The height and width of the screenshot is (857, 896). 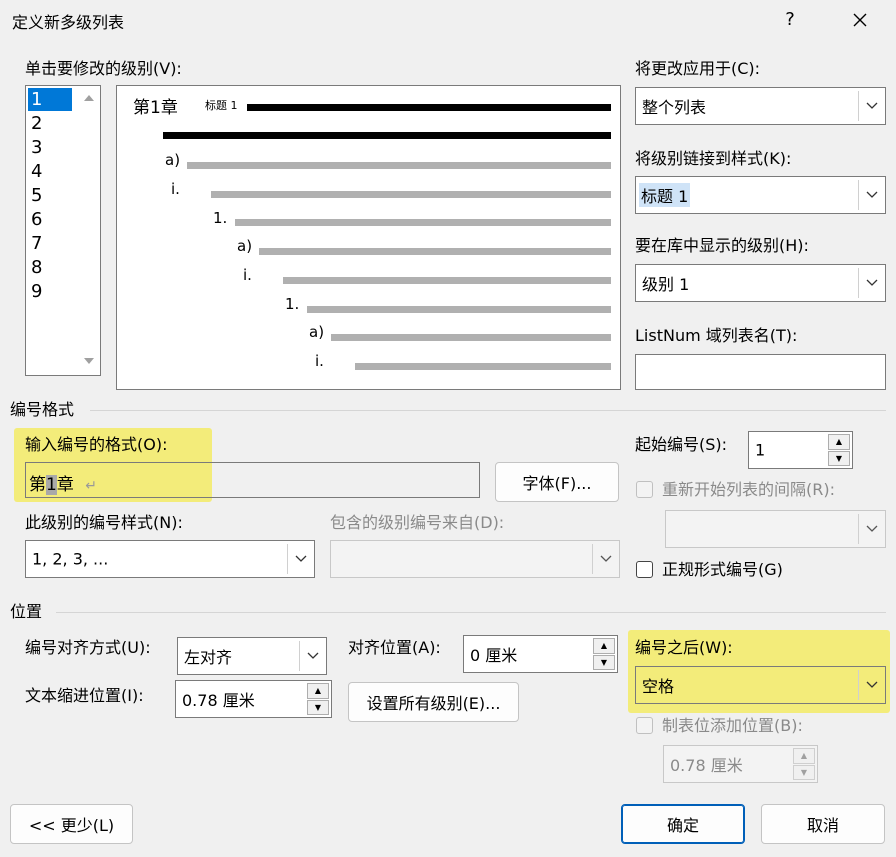 What do you see at coordinates (50, 243) in the screenshot?
I see `level-item-7: 7` at bounding box center [50, 243].